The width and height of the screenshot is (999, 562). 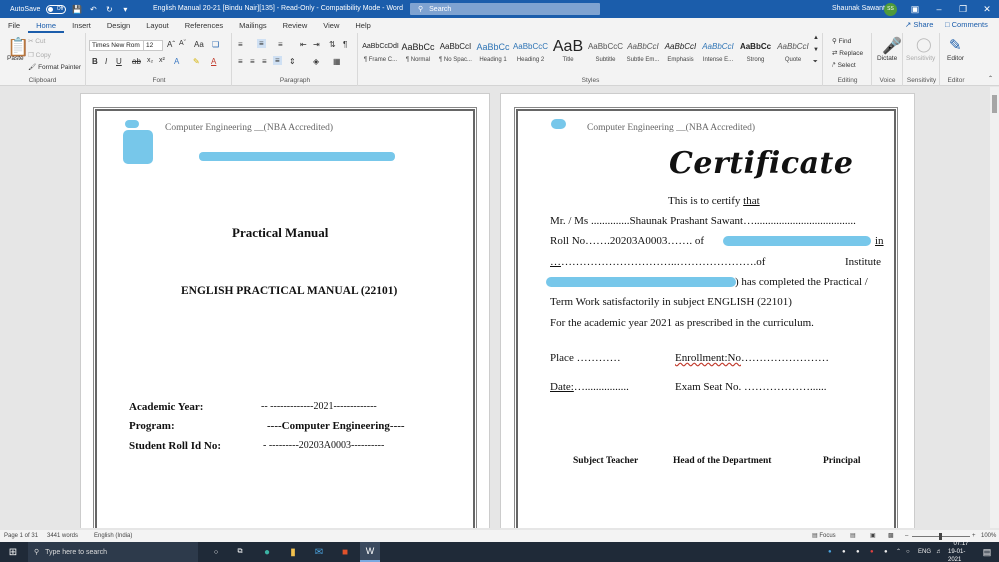 I want to click on font-name-select: Times New Rom, so click(x=116, y=45).